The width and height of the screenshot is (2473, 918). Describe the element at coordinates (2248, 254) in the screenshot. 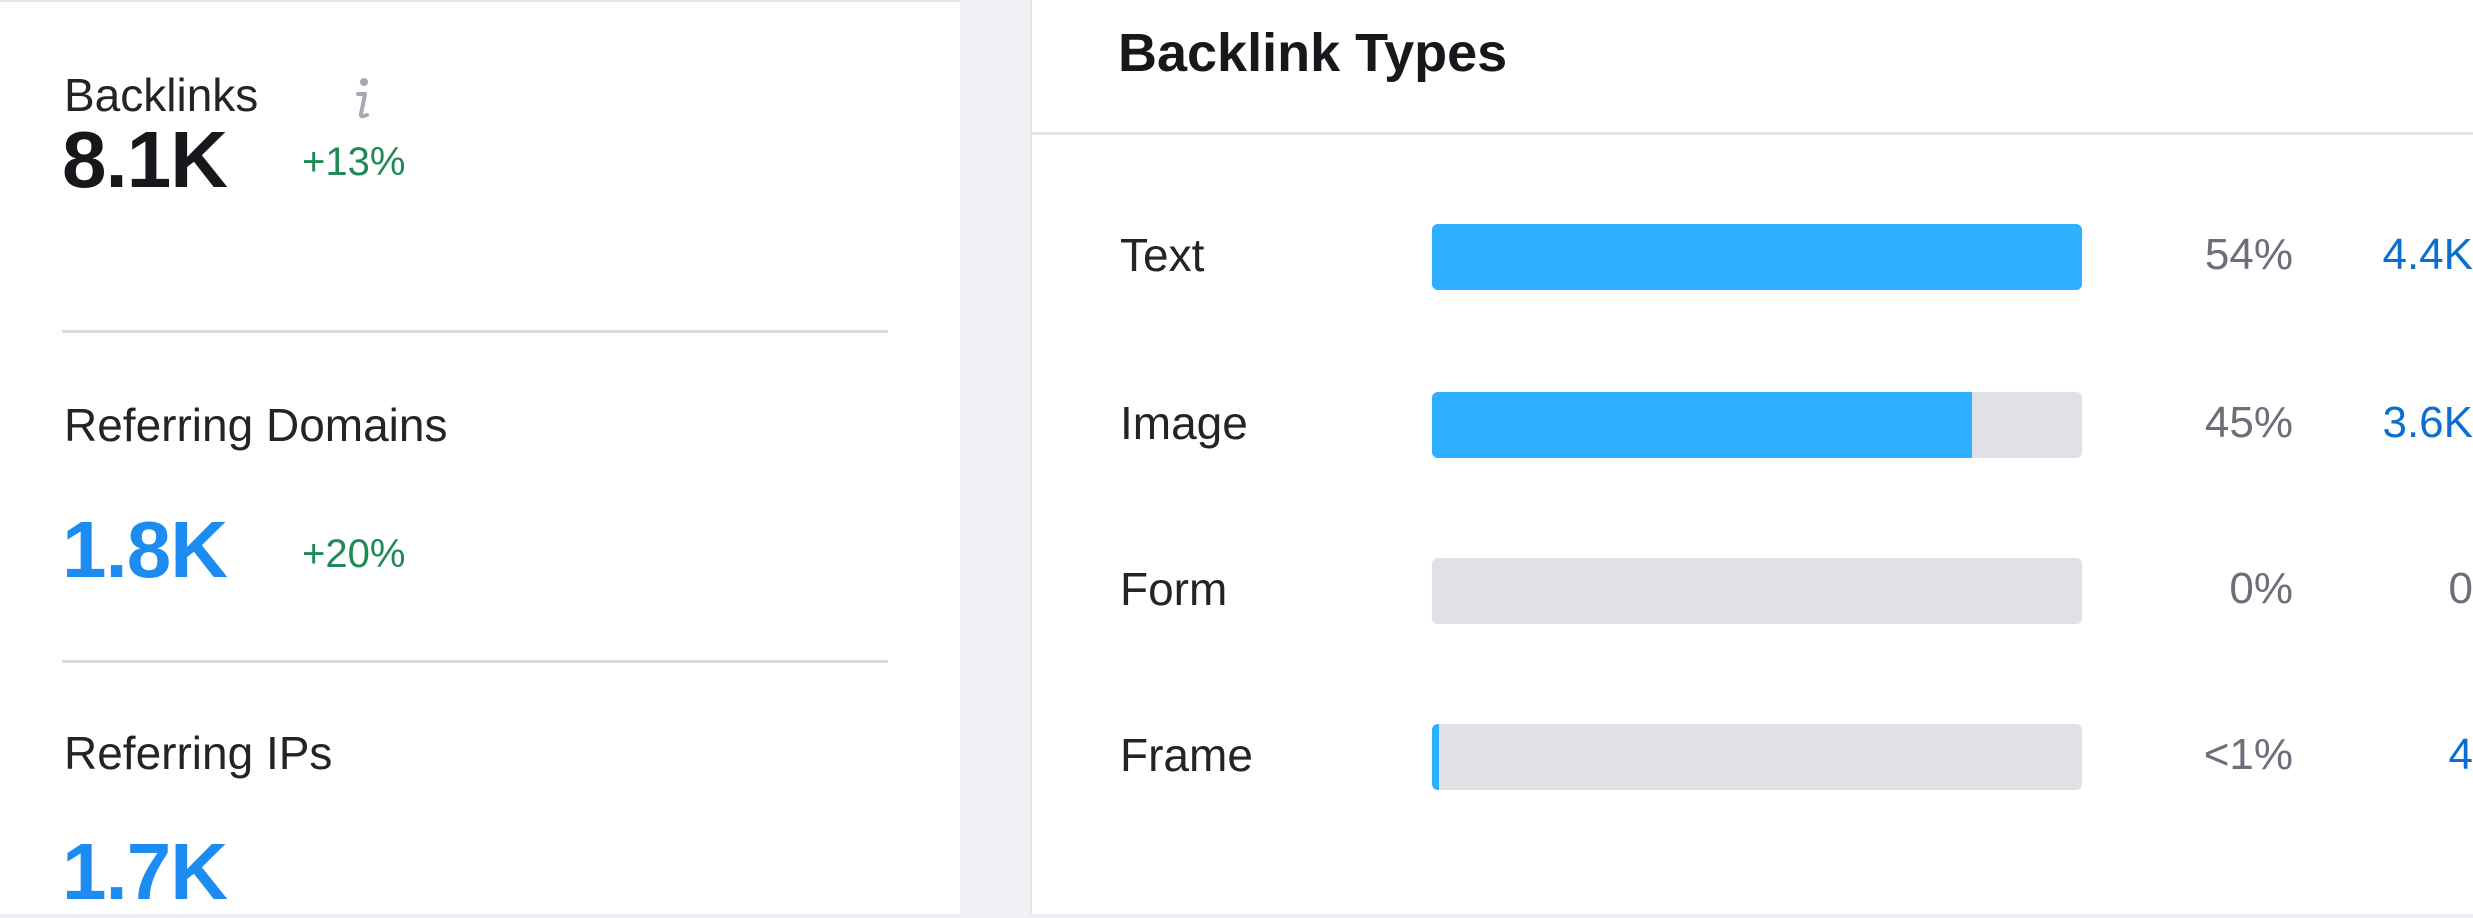

I see `row-percent-text: 54%` at that location.